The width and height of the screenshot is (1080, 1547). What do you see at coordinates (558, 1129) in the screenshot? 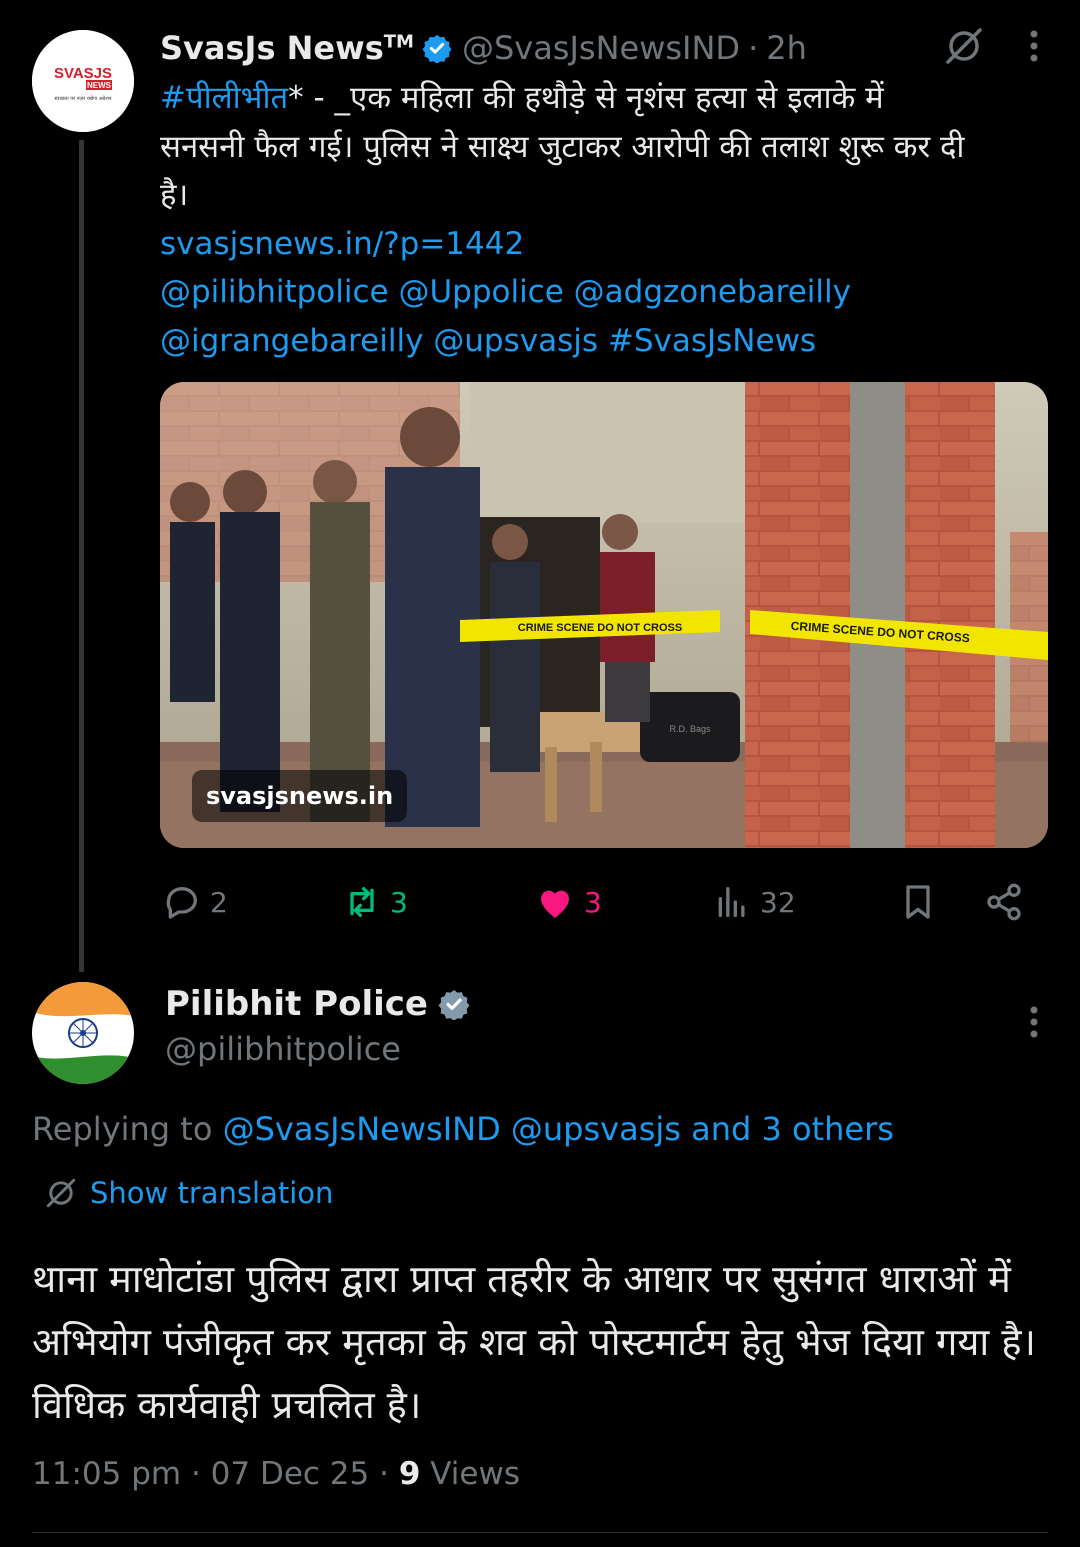
I see `replying-to-targets: @SvasJsNewsIND @upsvasjs and 3 others` at bounding box center [558, 1129].